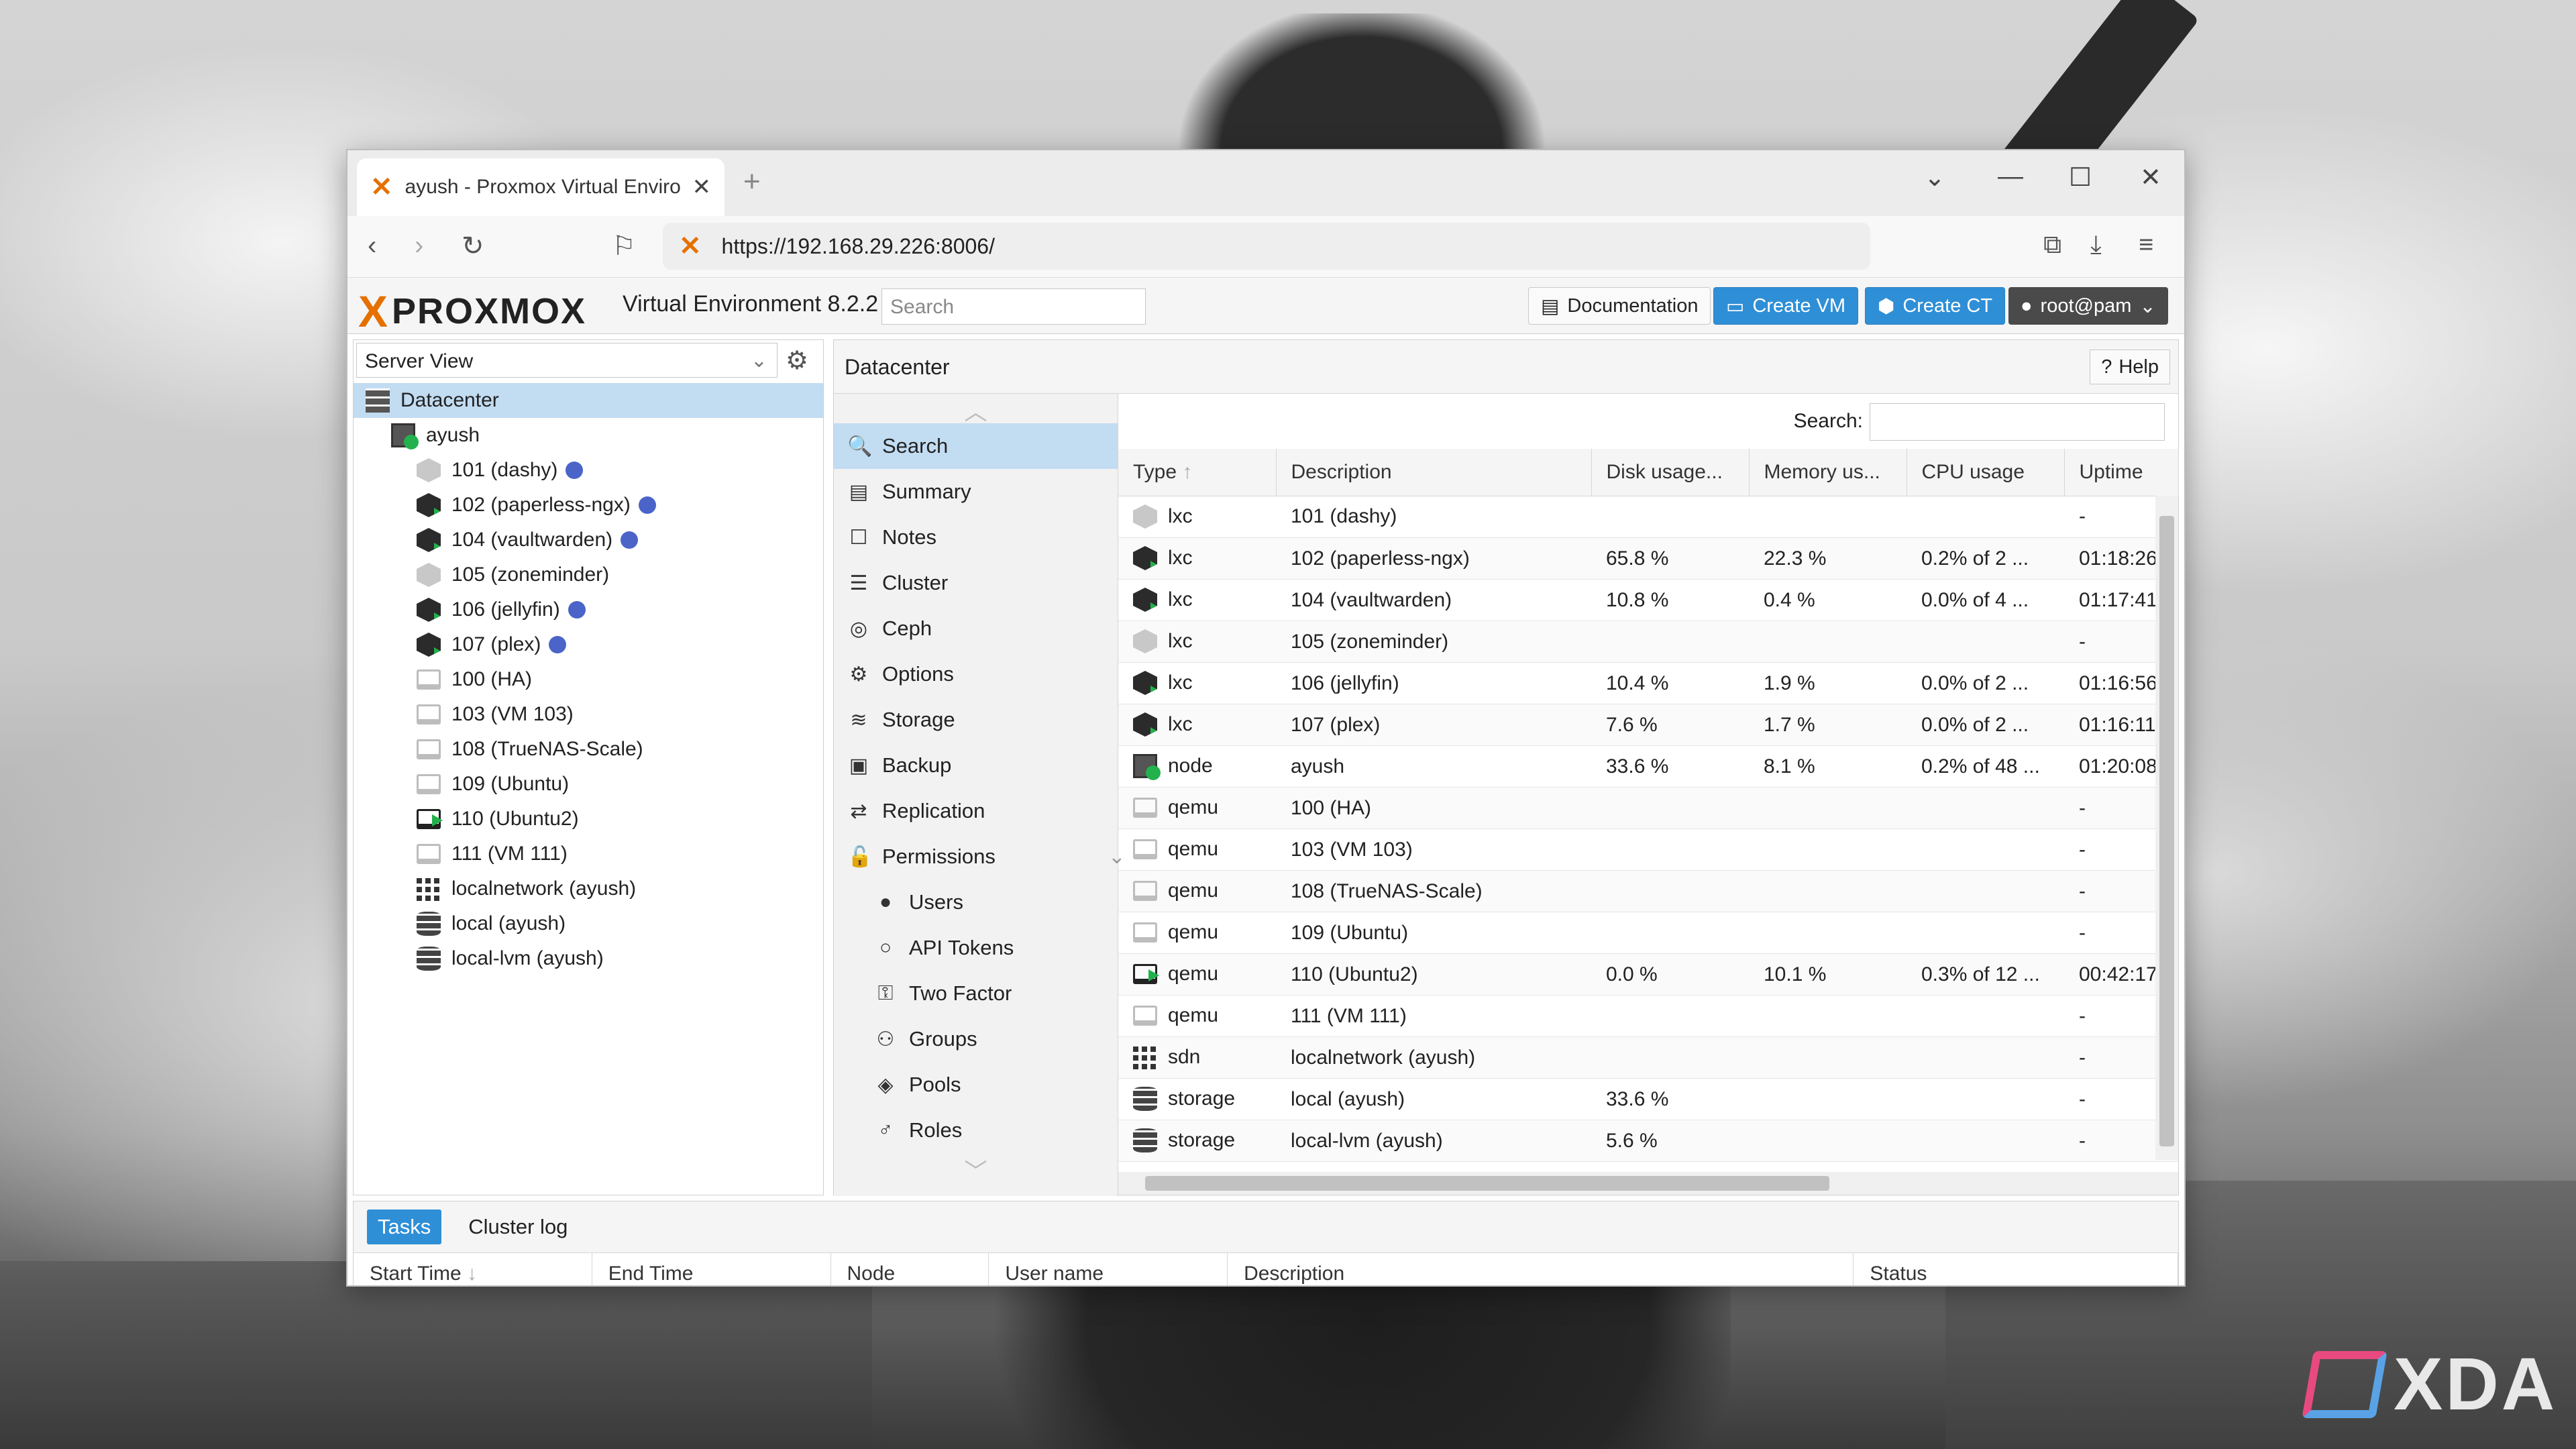 The width and height of the screenshot is (2576, 1449). I want to click on vm-icon, so click(430, 819).